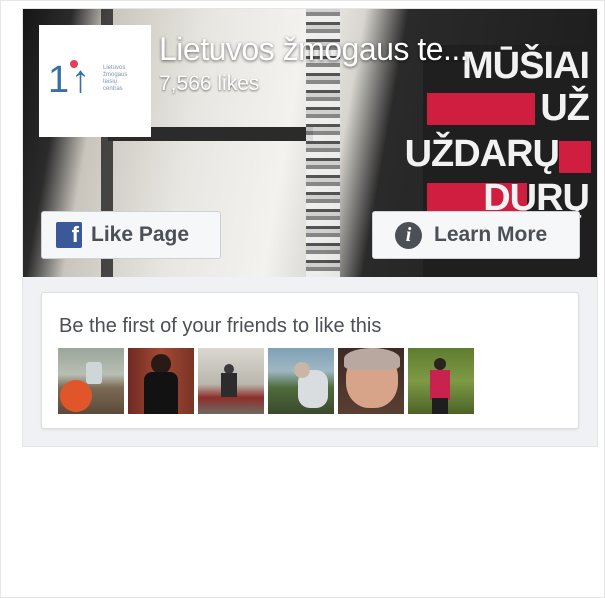 The height and width of the screenshot is (598, 605). I want to click on learn-more-button: i Learn More, so click(476, 235).